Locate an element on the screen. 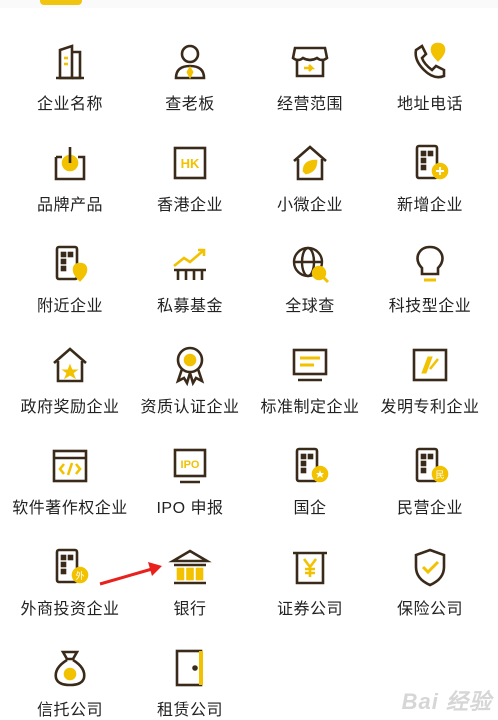 This screenshot has width=498, height=720. code-window-icon is located at coordinates (70, 466).